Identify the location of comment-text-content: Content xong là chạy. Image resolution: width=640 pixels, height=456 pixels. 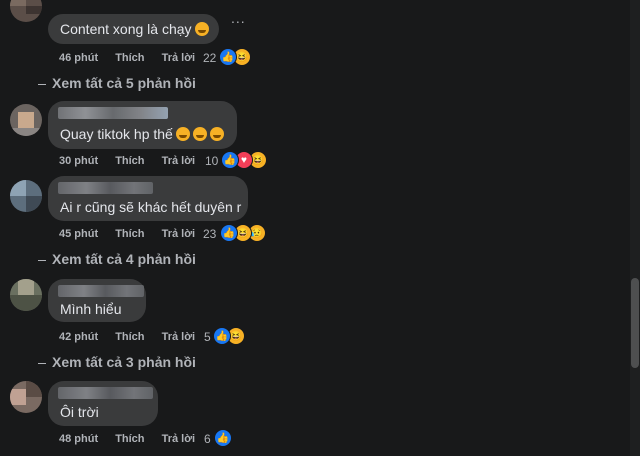
(126, 29).